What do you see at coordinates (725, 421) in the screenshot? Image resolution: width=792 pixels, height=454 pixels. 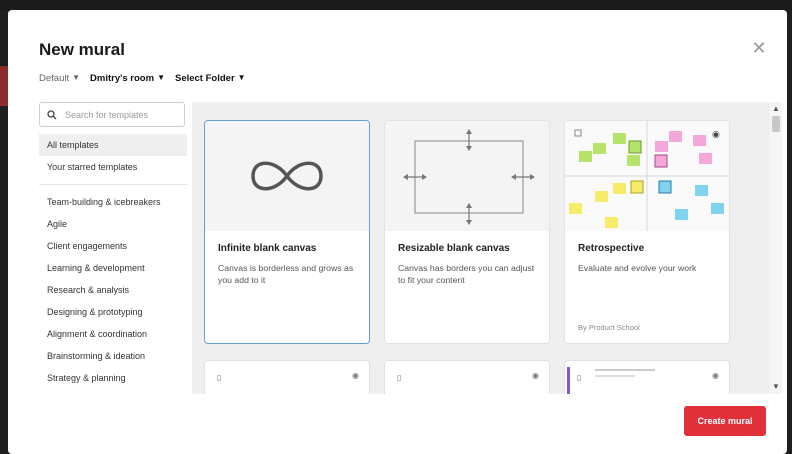 I see `create-mural-button: Create mural` at bounding box center [725, 421].